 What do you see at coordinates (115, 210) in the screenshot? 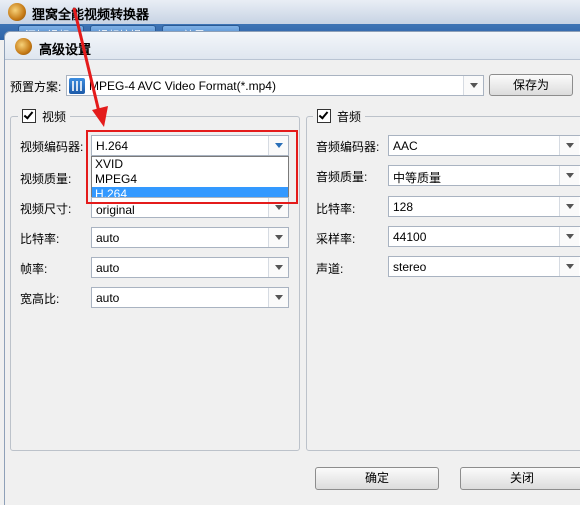
I see `video-size-value: original` at bounding box center [115, 210].